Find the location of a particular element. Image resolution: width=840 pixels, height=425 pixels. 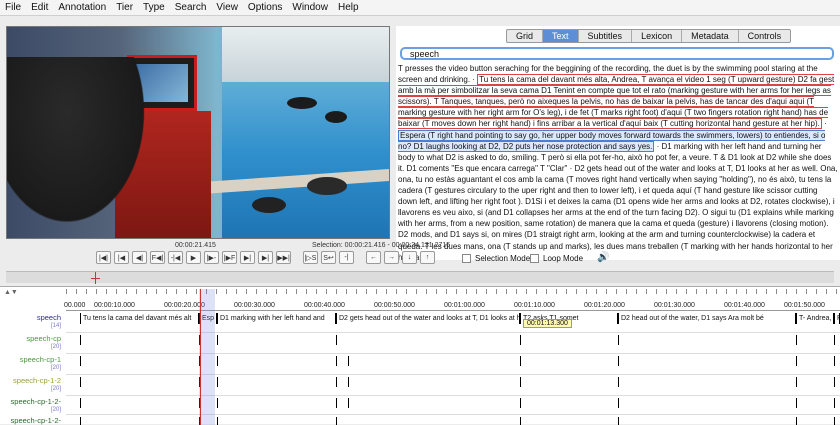

tier-name: speech is located at coordinates (48, 317).